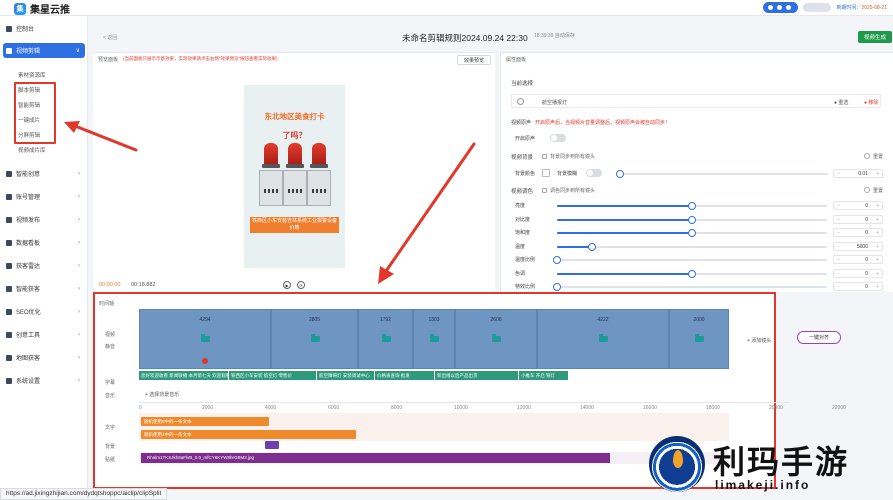 The width and height of the screenshot is (893, 500). I want to click on sidebar-item-seo: SEO优化 ›, so click(44, 311).